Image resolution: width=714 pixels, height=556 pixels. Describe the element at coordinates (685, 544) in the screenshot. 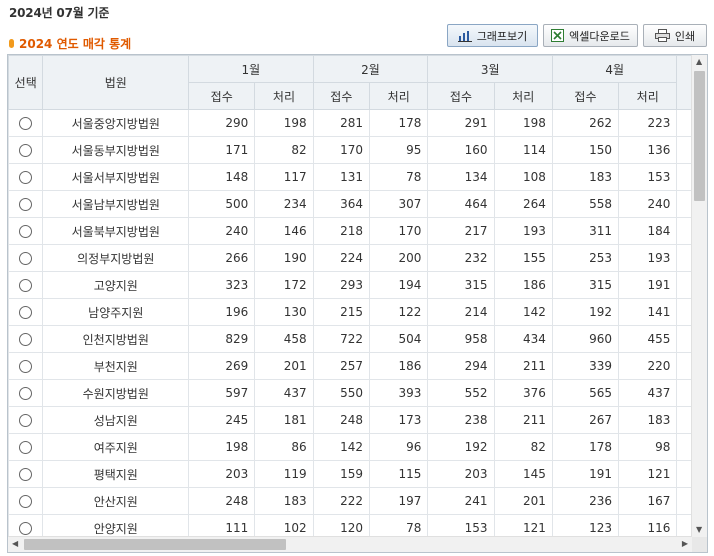

I see `scroll-right-icon: ▶` at that location.